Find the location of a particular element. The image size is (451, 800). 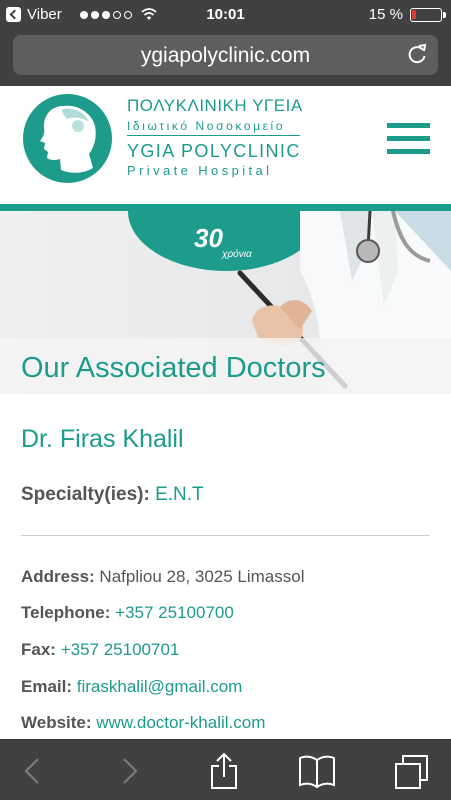

forward-arrow-icon is located at coordinates (128, 771).